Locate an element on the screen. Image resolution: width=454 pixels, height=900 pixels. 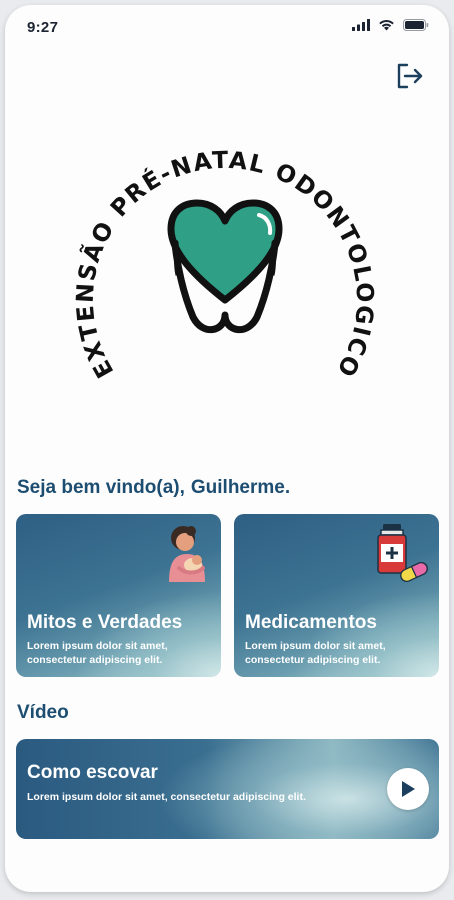
heart-tooth-icon is located at coordinates (225, 266).